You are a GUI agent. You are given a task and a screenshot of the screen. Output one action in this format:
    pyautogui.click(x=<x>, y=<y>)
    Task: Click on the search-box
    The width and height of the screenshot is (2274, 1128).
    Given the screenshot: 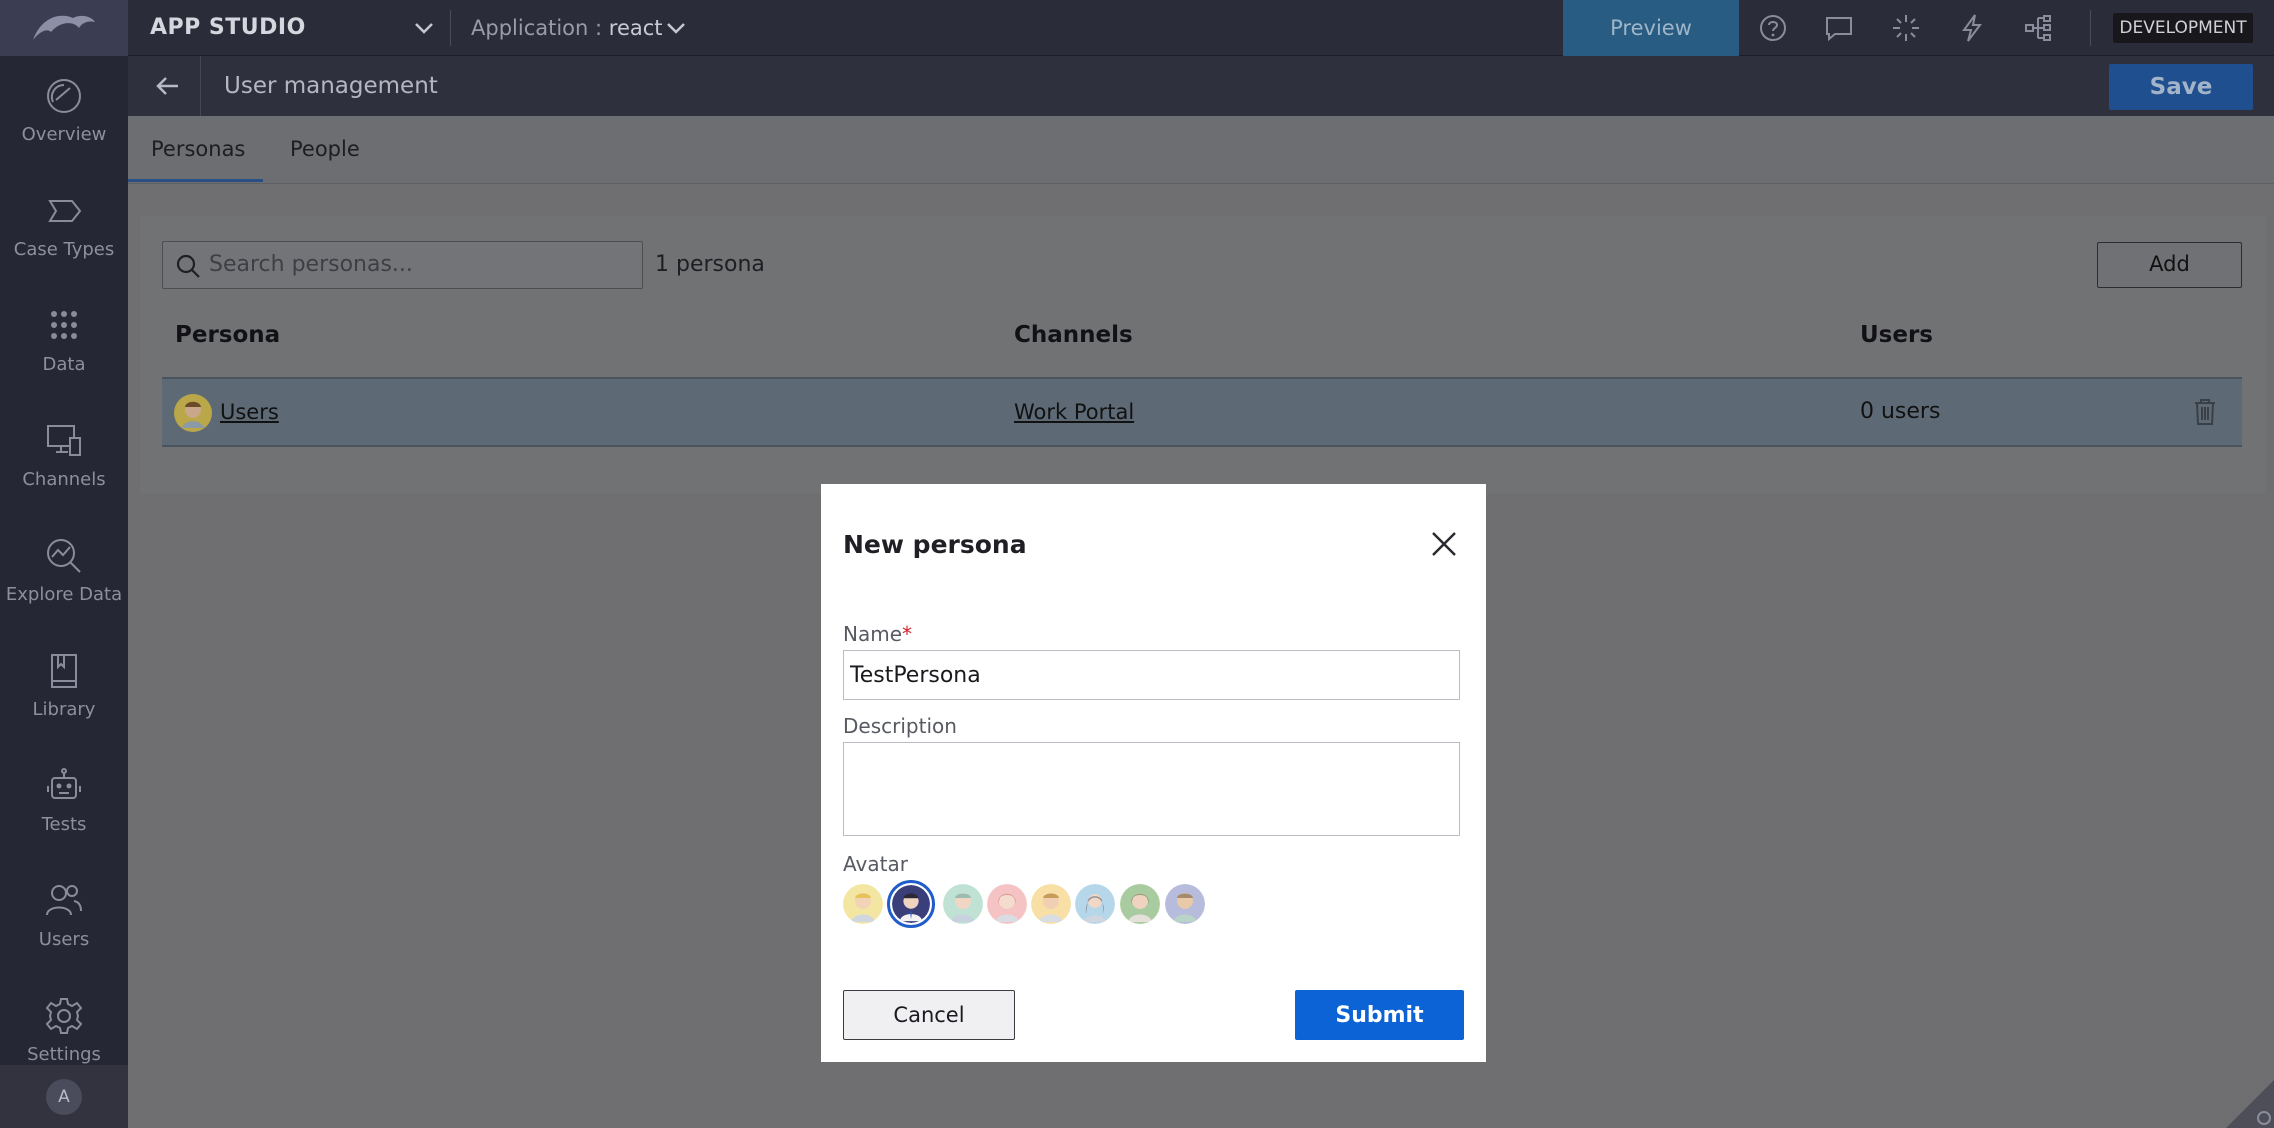 What is the action you would take?
    pyautogui.click(x=402, y=265)
    